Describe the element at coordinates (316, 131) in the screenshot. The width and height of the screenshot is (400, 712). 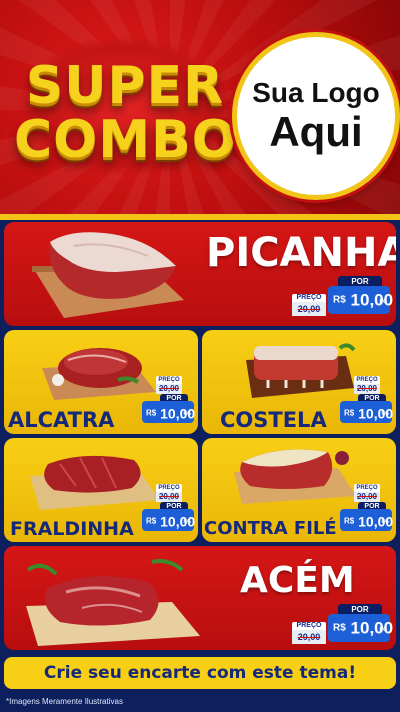
I see `logo-text-line2: Aqui` at that location.